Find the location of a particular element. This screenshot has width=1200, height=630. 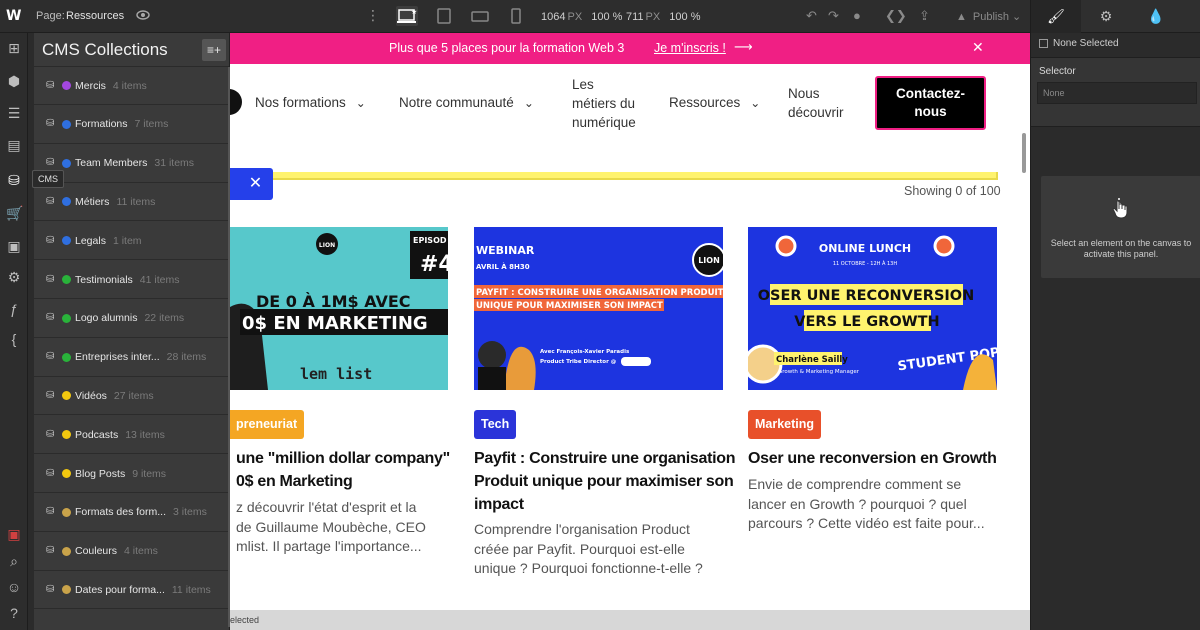

collection-count: 3 items is located at coordinates (190, 512).